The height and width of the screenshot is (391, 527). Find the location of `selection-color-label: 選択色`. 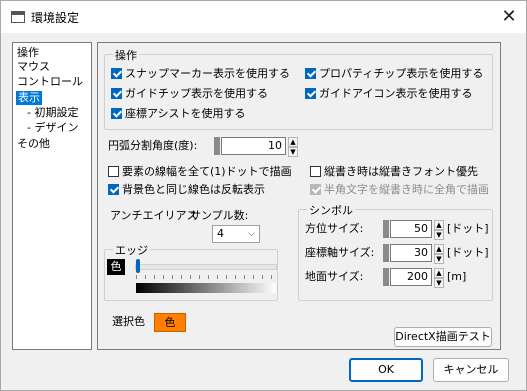

selection-color-label: 選択色 is located at coordinates (128, 321).